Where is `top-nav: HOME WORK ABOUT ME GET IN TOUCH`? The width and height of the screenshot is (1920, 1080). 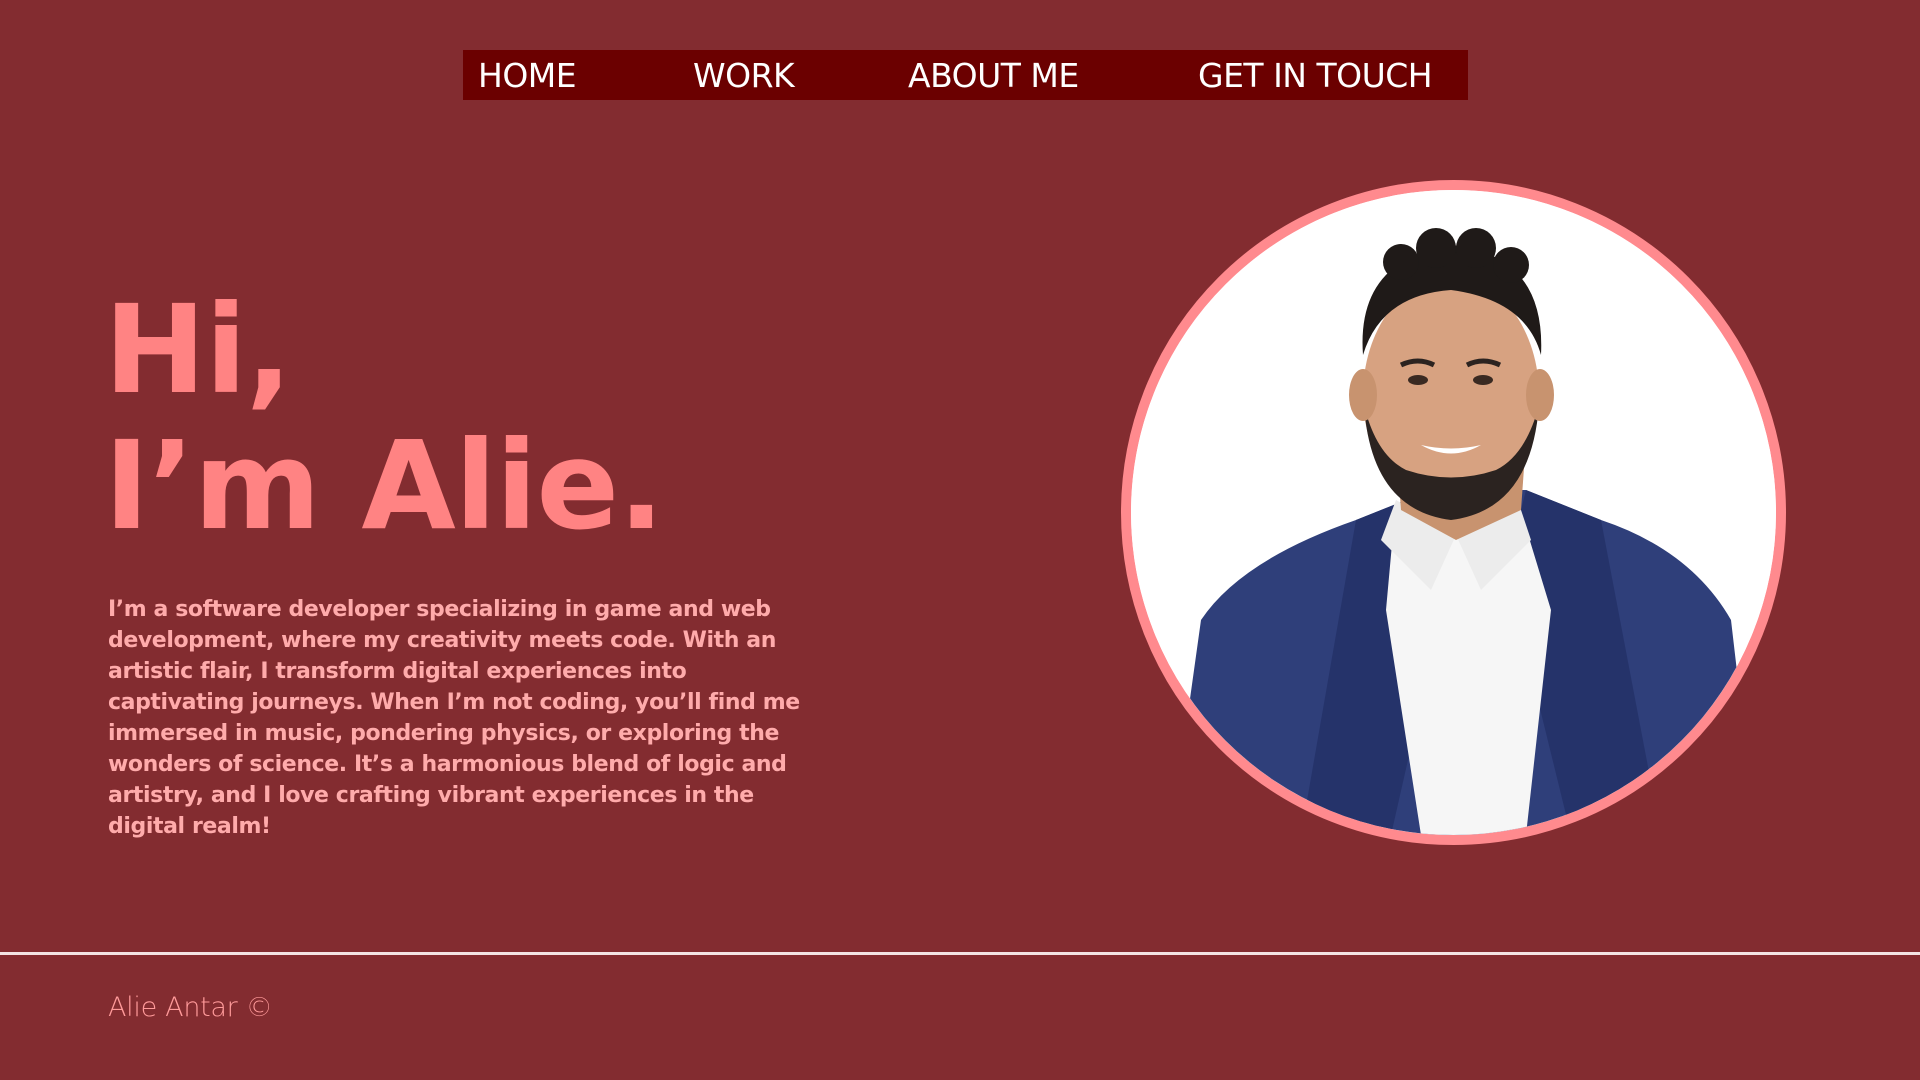 top-nav: HOME WORK ABOUT ME GET IN TOUCH is located at coordinates (965, 75).